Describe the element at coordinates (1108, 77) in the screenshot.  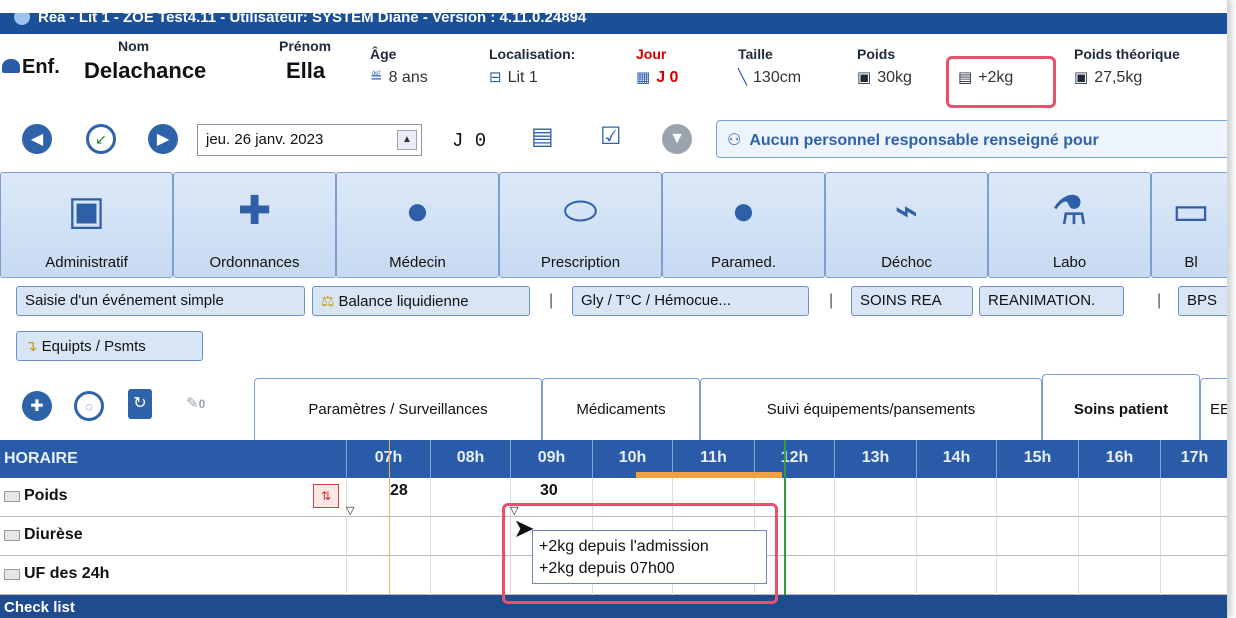
I see `poids-theo-field: ▣ 27,5kg` at that location.